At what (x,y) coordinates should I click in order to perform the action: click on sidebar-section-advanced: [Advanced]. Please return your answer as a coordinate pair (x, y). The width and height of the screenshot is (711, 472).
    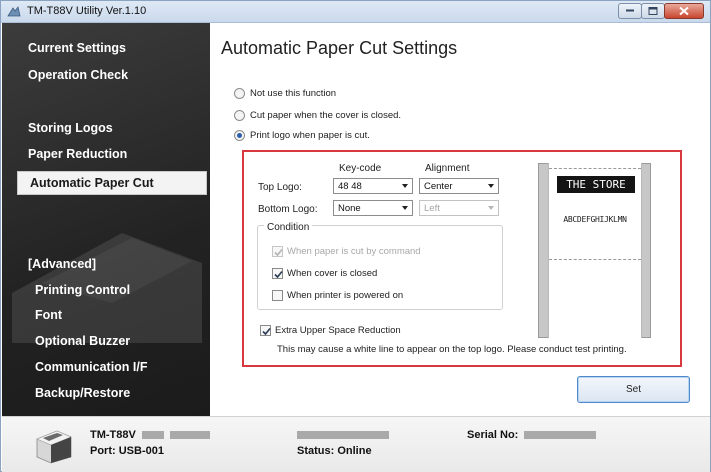
    Looking at the image, I should click on (62, 264).